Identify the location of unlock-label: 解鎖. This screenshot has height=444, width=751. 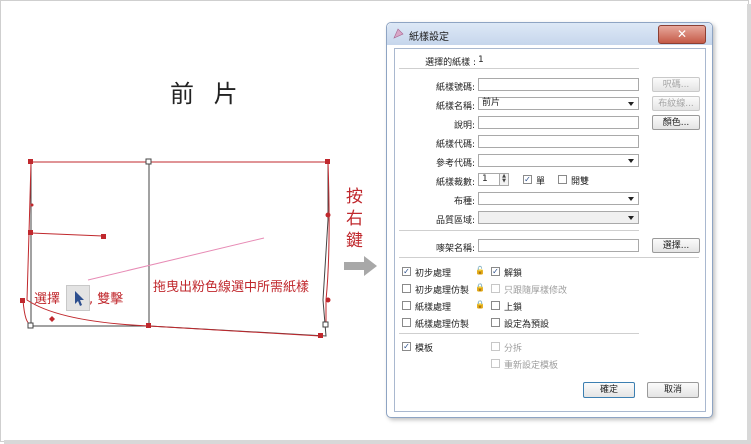
(513, 274).